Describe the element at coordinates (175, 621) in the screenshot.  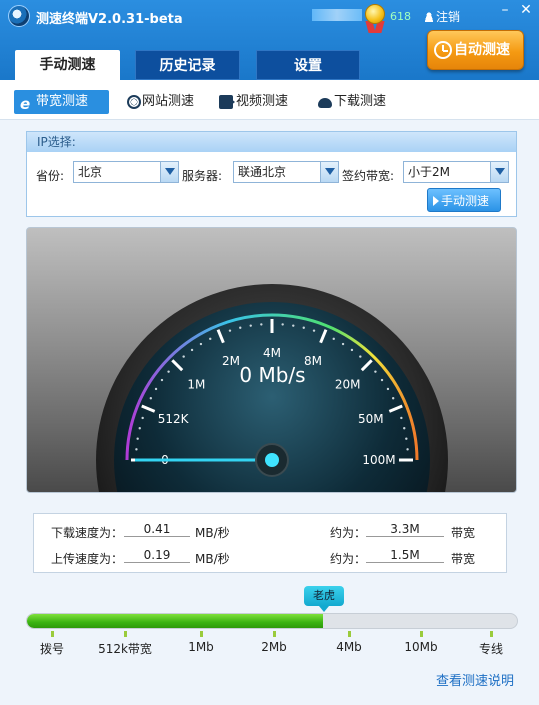
I see `level-bar-fill` at that location.